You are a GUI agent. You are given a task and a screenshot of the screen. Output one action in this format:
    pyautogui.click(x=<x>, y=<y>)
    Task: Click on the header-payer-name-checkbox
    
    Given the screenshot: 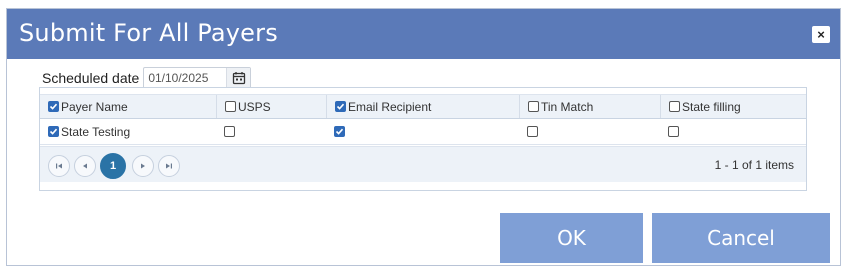 What is the action you would take?
    pyautogui.click(x=53, y=106)
    